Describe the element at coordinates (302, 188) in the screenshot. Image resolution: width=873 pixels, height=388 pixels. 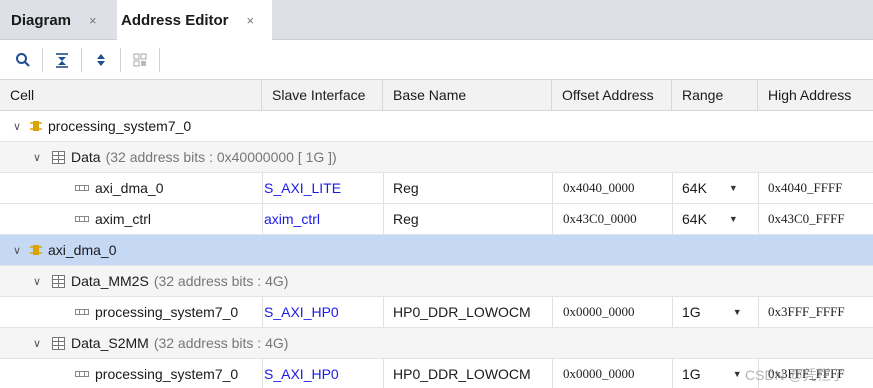
I see `slave-interface-link: S_AXI_LITE` at that location.